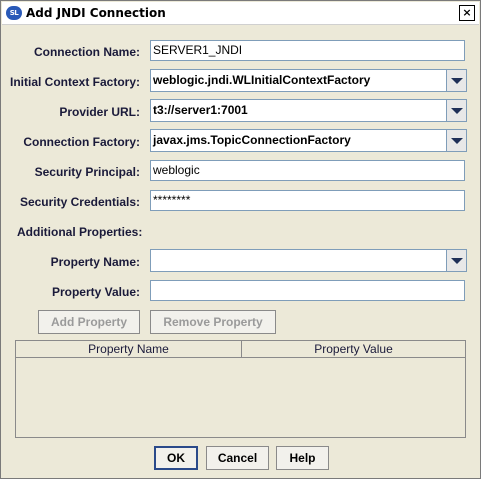  Describe the element at coordinates (86, 52) in the screenshot. I see `connection-name-label: Connection Name:` at that location.